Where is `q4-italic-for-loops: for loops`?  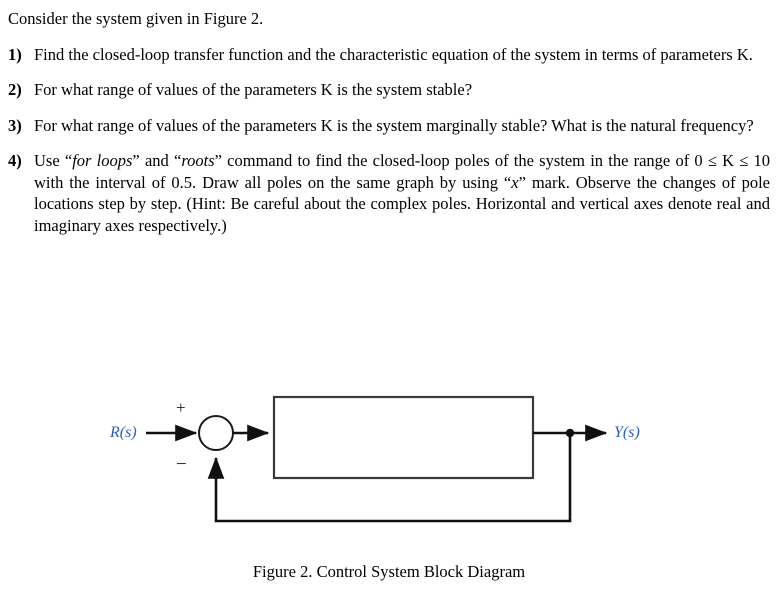 q4-italic-for-loops: for loops is located at coordinates (102, 161).